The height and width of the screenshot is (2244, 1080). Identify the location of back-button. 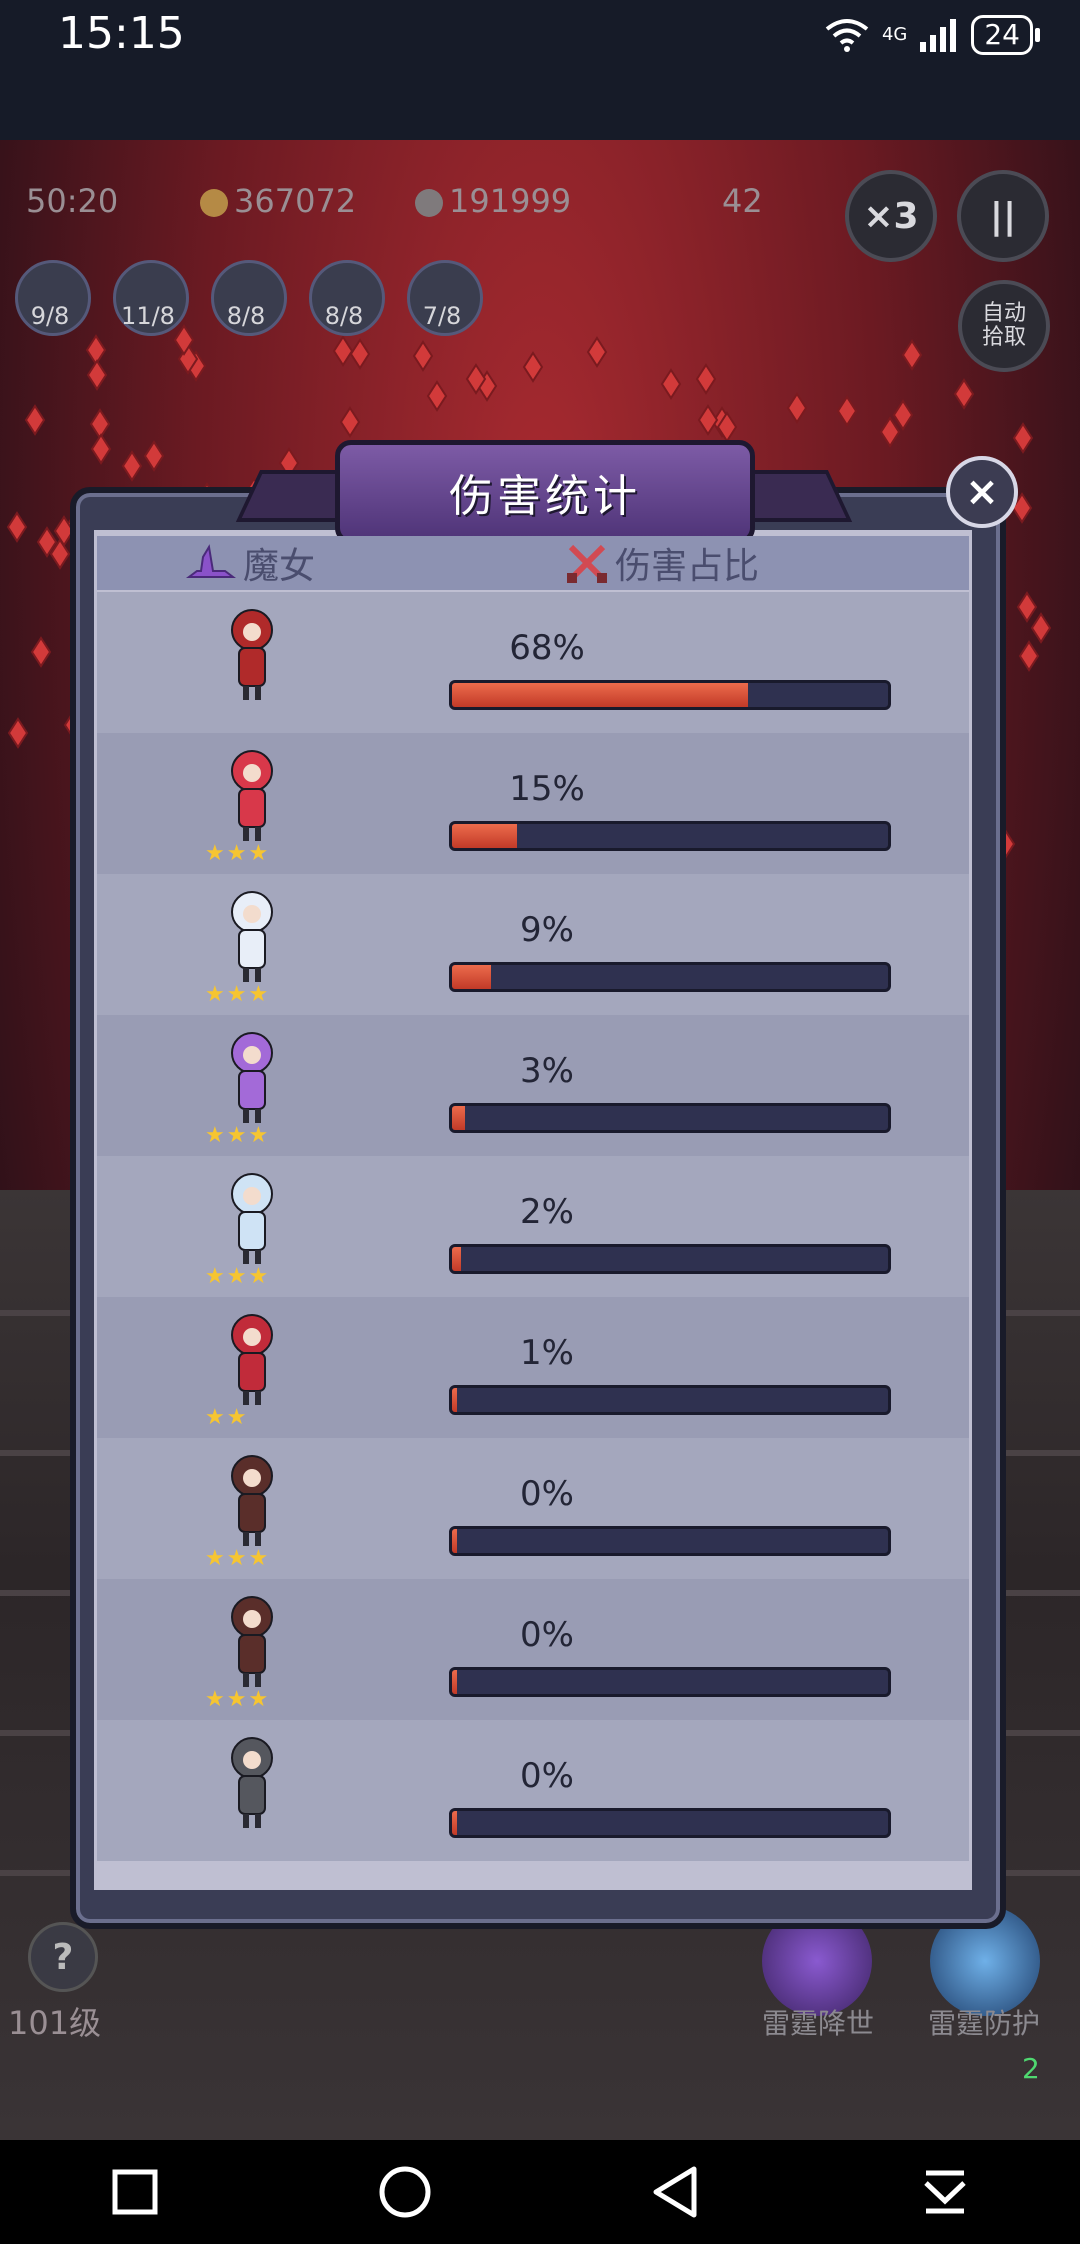
(675, 2192).